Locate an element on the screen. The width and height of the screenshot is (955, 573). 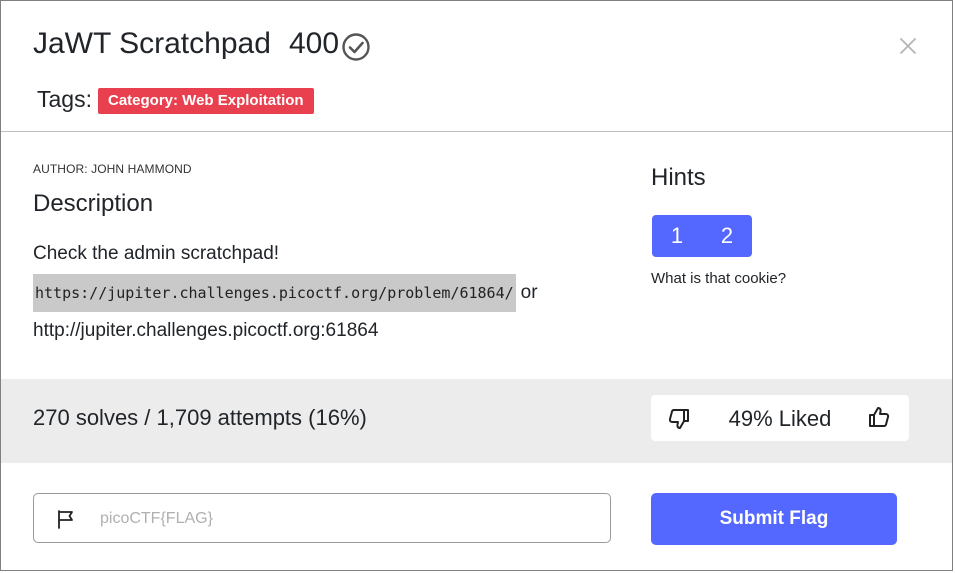
hint-button-2: 2 is located at coordinates (727, 236).